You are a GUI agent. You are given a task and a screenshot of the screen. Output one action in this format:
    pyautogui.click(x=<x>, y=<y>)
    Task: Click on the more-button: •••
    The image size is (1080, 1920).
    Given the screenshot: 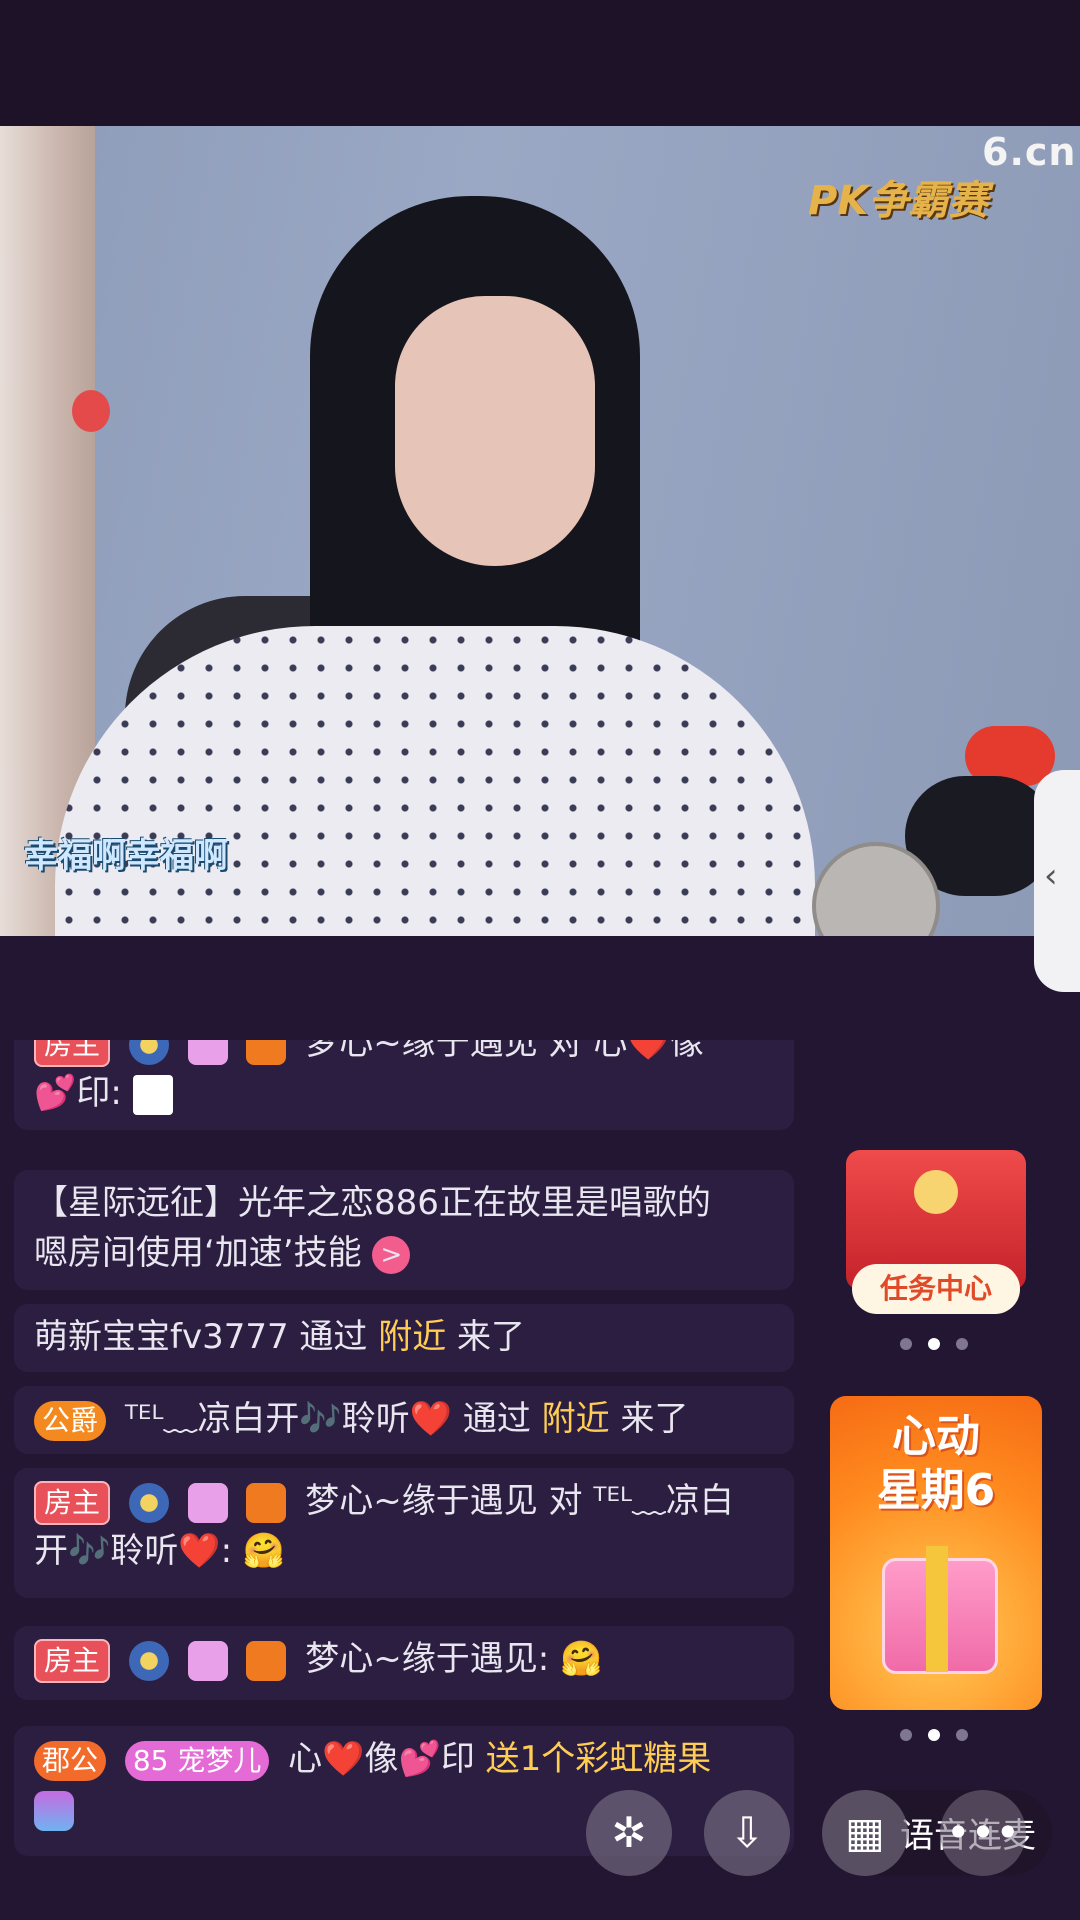 What is the action you would take?
    pyautogui.click(x=983, y=1833)
    